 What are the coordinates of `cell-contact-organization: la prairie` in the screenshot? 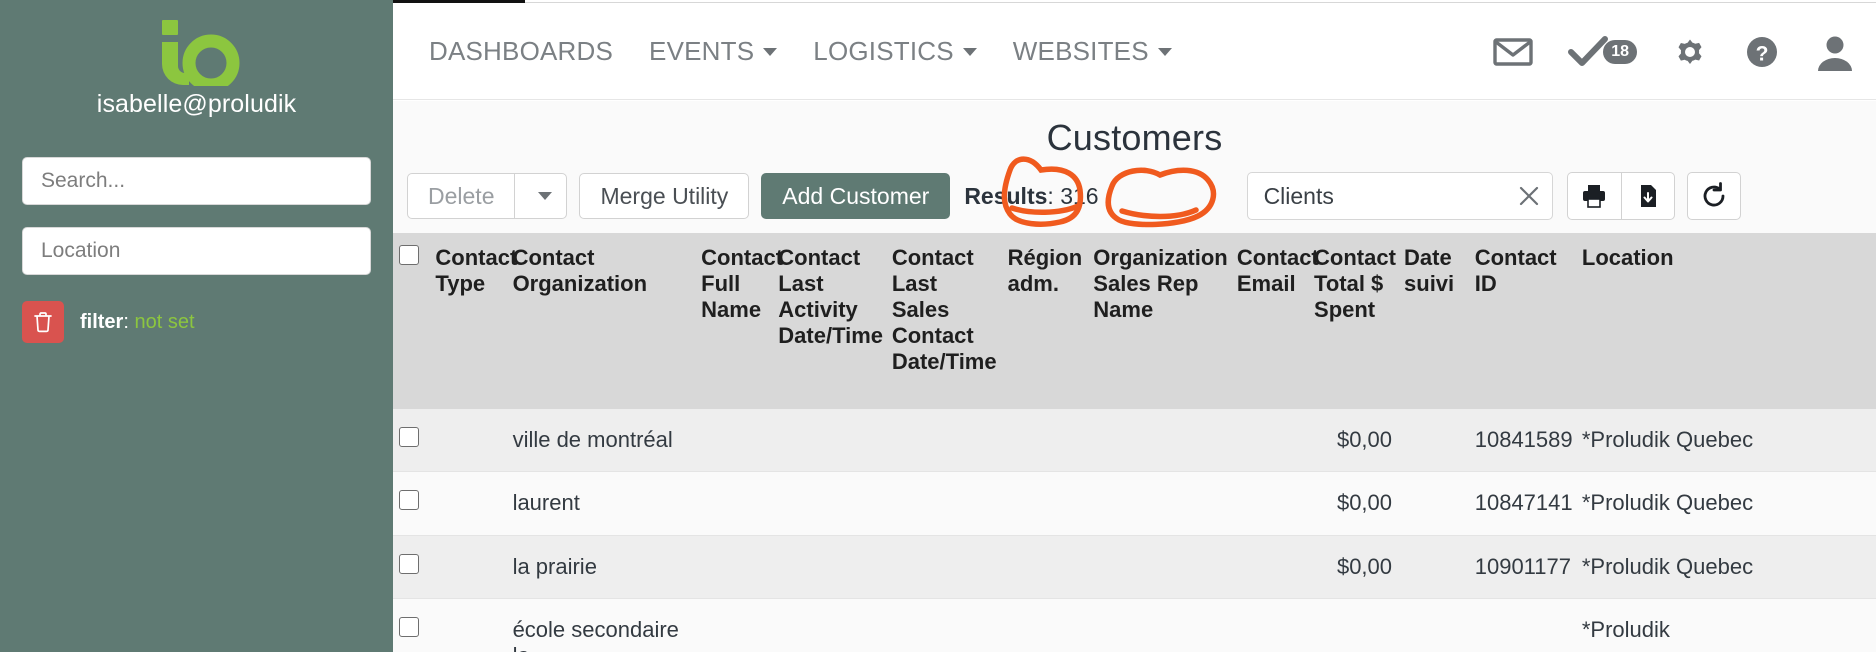 It's located at (601, 567).